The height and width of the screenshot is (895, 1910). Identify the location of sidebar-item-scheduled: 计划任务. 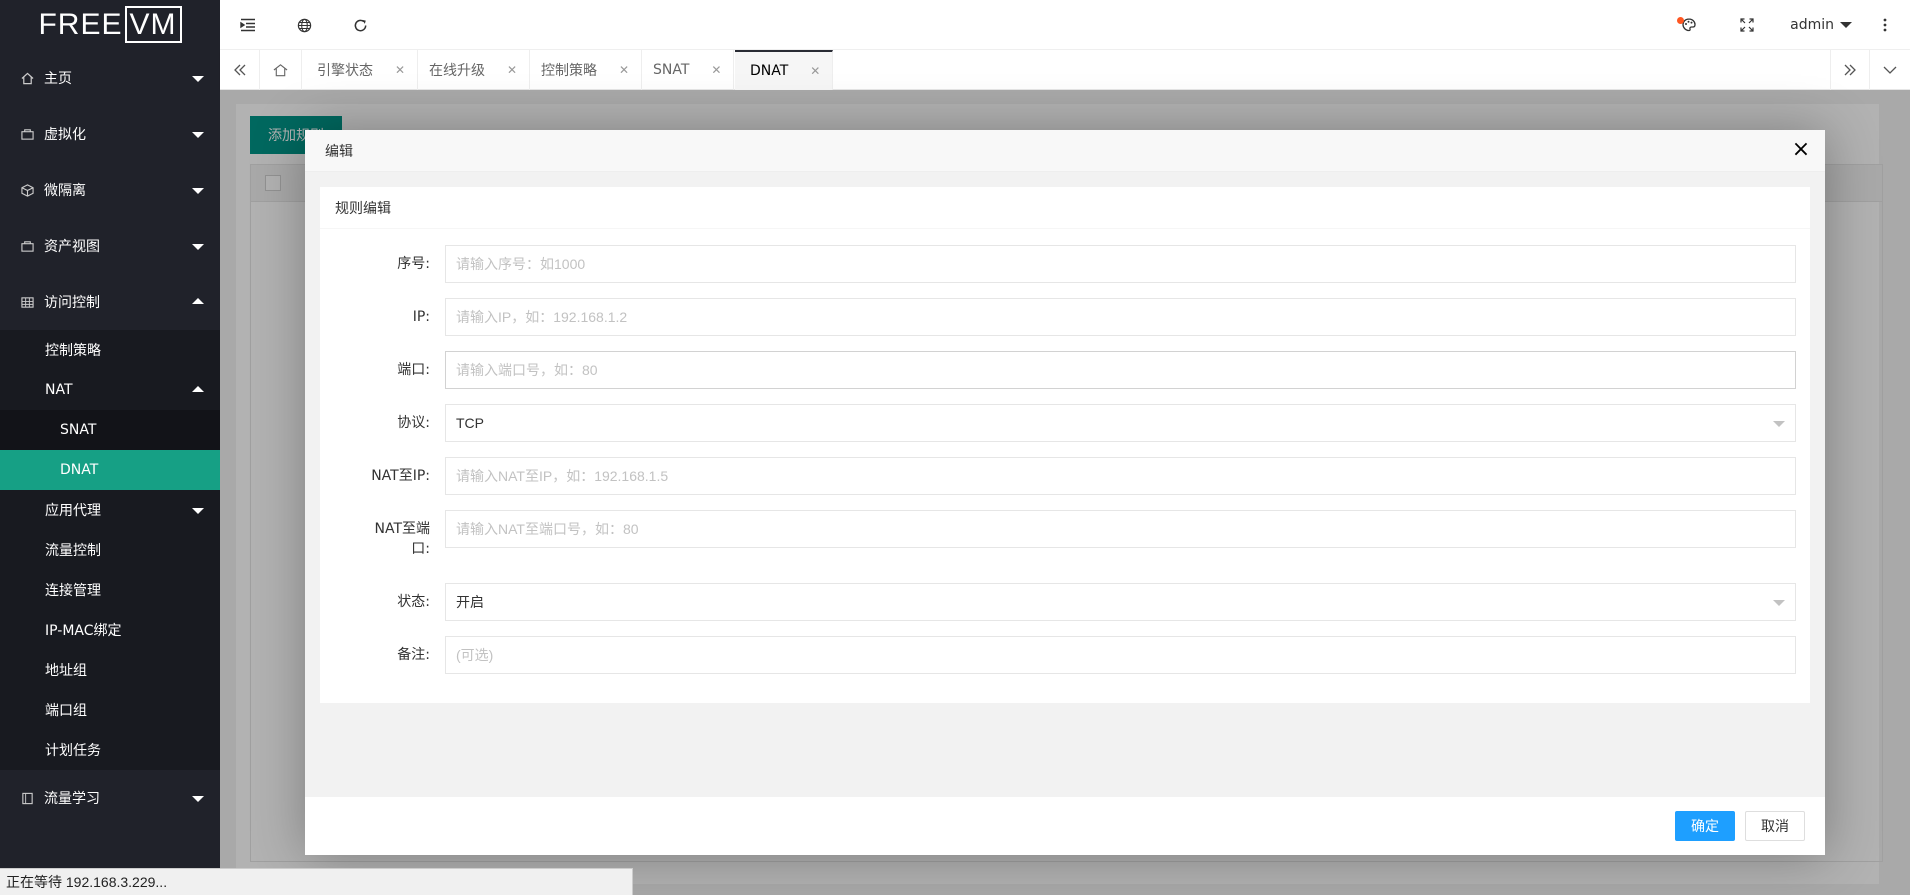
(110, 750).